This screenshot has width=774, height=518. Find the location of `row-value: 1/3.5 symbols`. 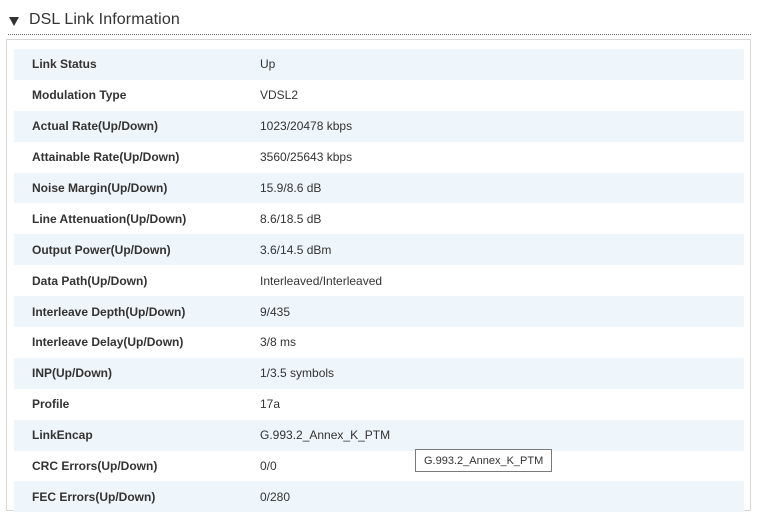

row-value: 1/3.5 symbols is located at coordinates (297, 373).